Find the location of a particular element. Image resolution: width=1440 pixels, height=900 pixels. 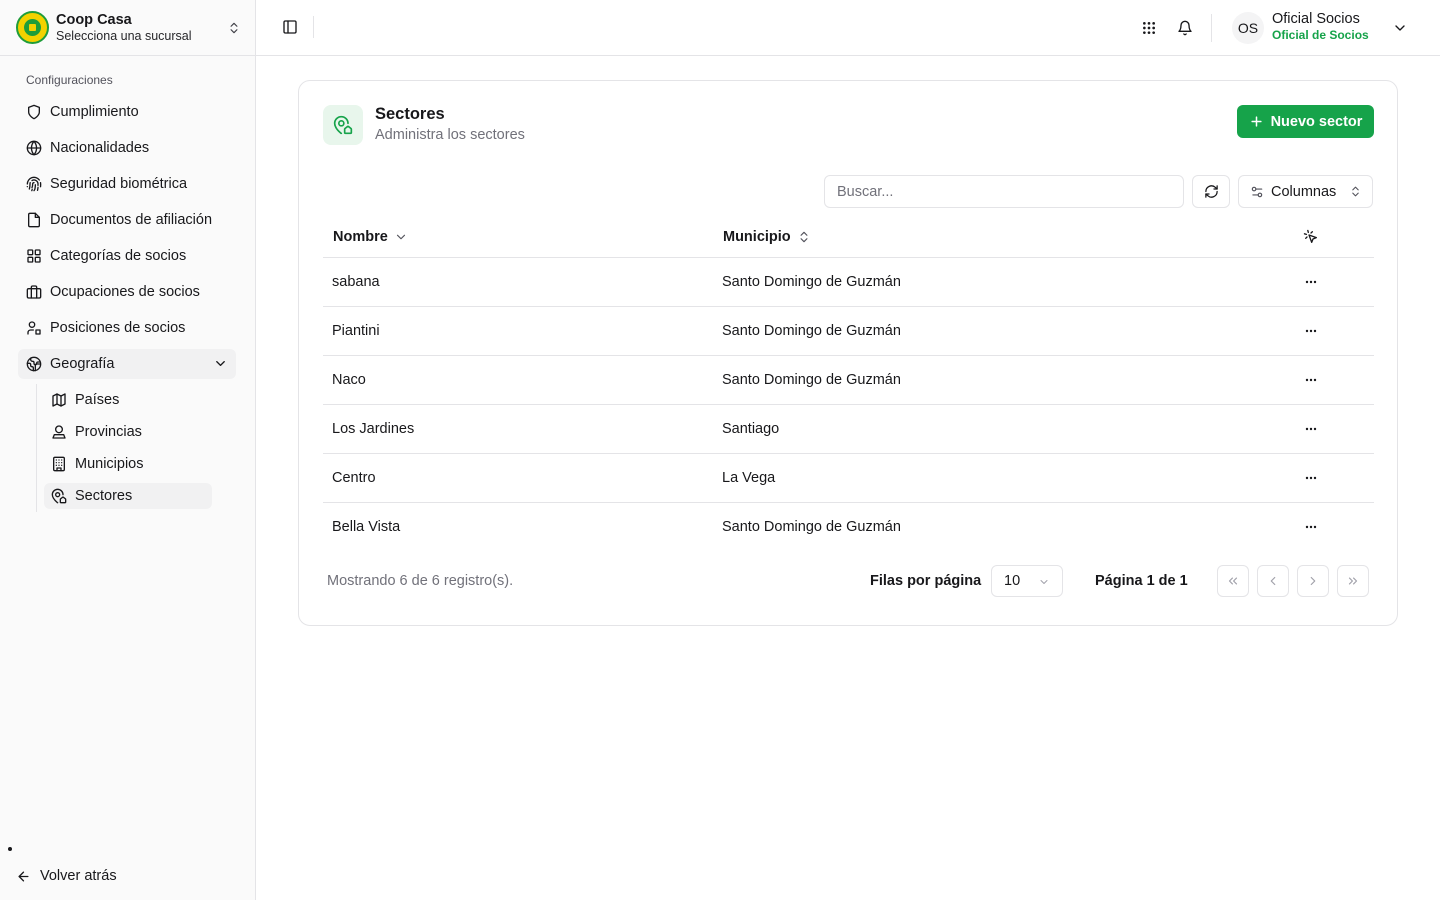

table-row: sabana Santo Domingo de Guzmán is located at coordinates (848, 282).